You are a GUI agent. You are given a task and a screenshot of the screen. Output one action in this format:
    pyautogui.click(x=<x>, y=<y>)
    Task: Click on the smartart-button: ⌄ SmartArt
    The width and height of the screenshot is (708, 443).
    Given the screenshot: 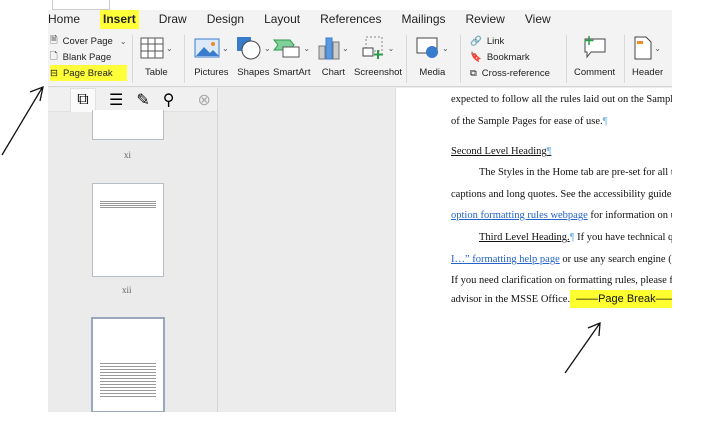 What is the action you would take?
    pyautogui.click(x=291, y=55)
    